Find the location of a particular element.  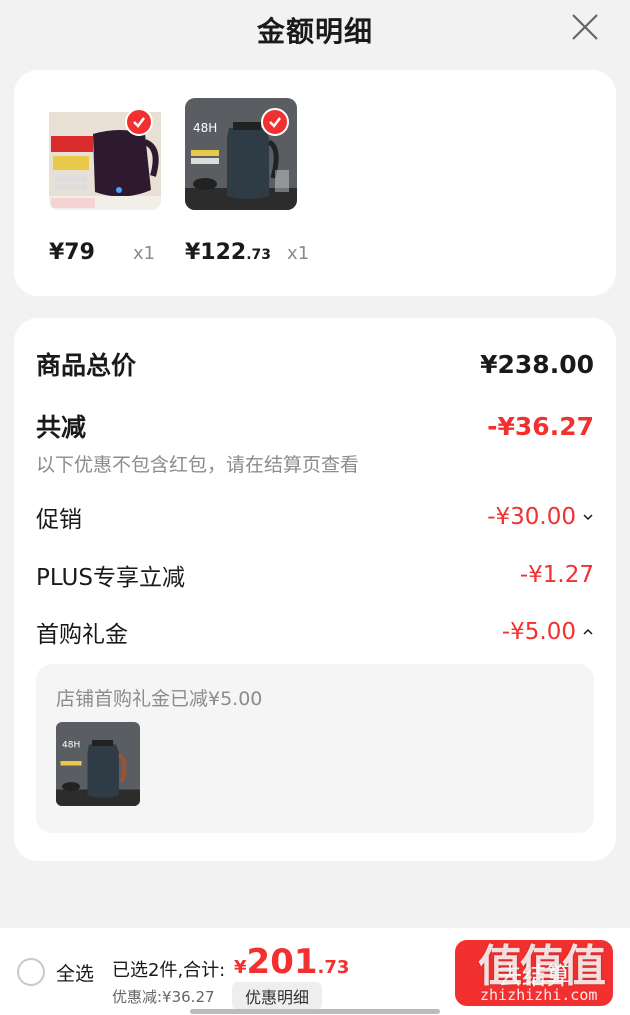

product-item is located at coordinates (105, 154).